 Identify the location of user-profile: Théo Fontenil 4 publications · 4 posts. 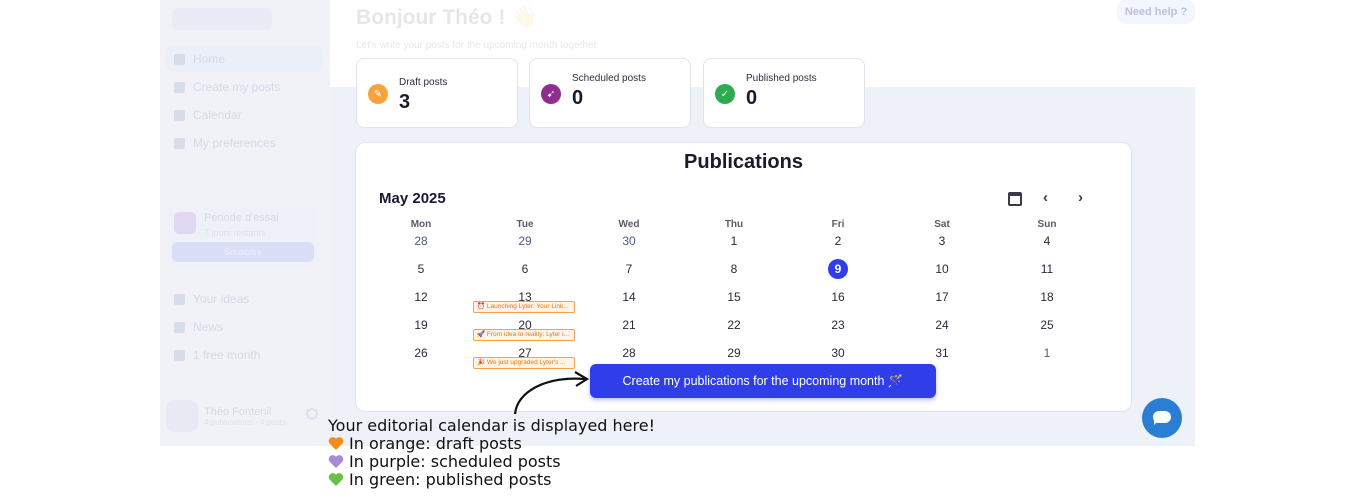
(244, 416).